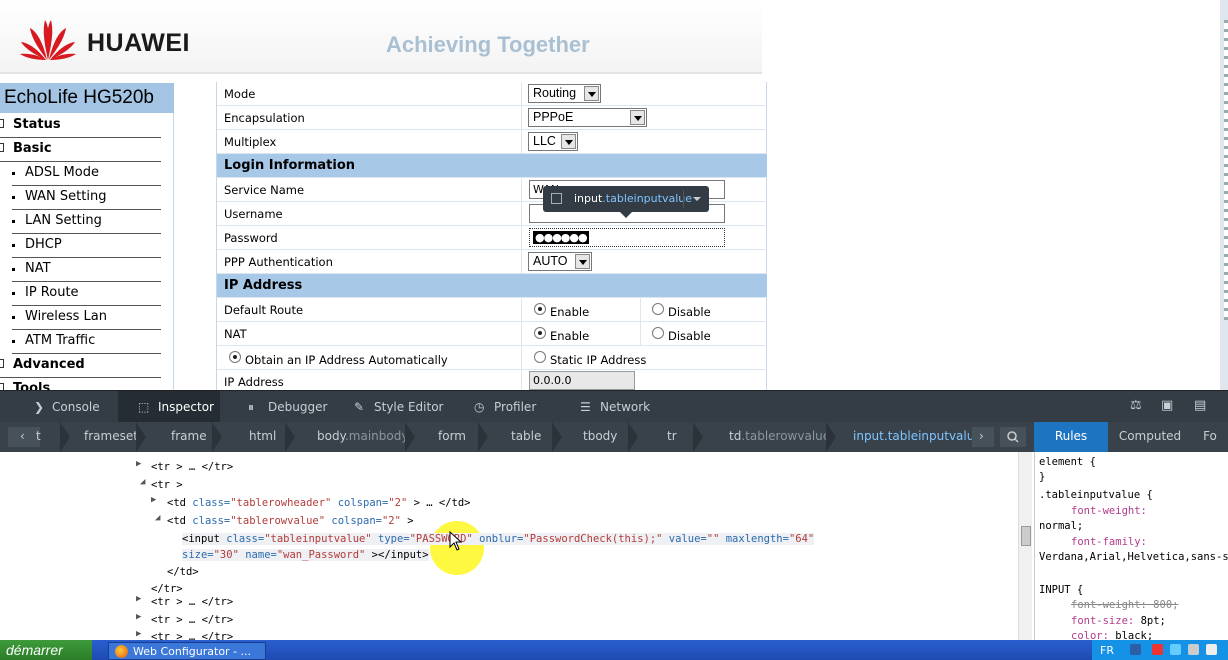 This screenshot has width=1228, height=660. What do you see at coordinates (553, 141) in the screenshot?
I see `multiplex-select: LLC` at bounding box center [553, 141].